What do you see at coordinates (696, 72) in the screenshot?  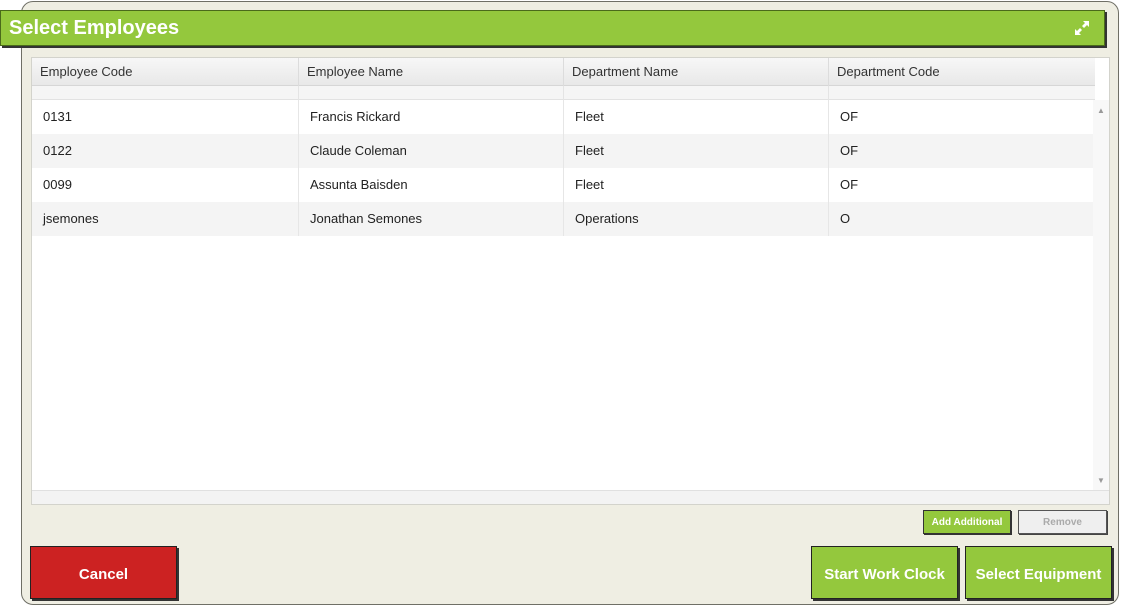 I see `column-header-department-name: Department Name` at bounding box center [696, 72].